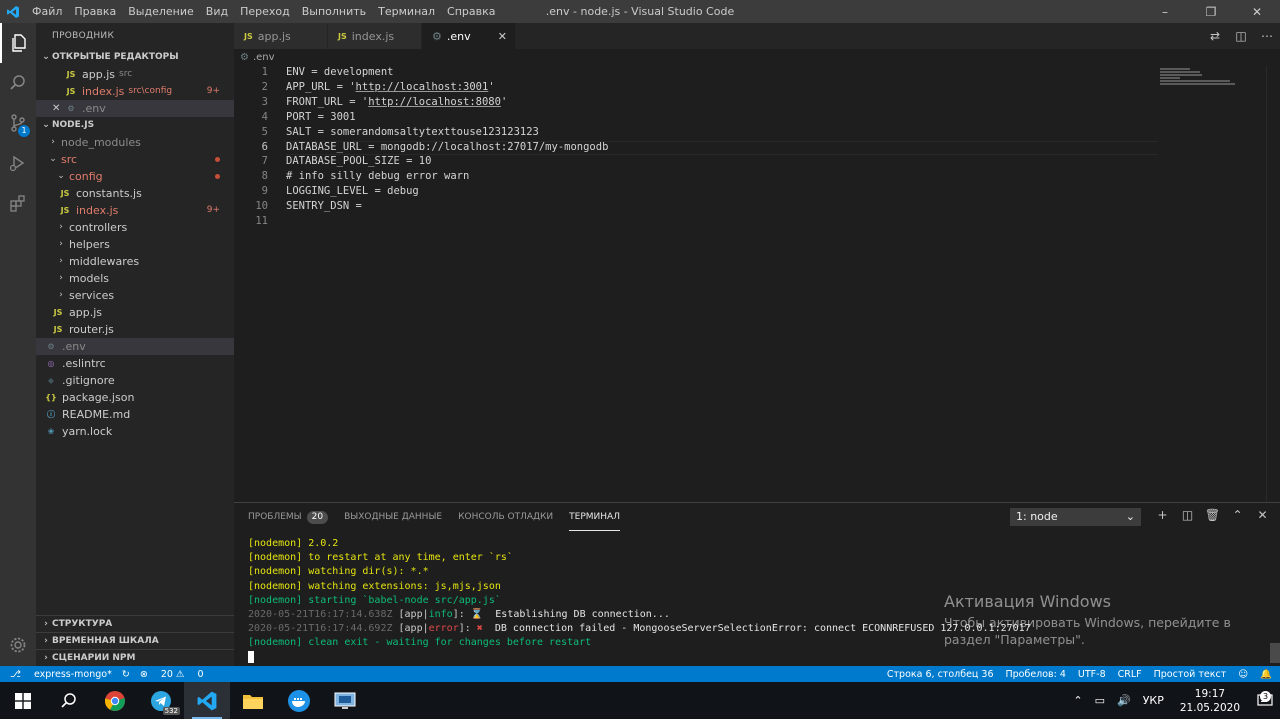 The image size is (1280, 719). I want to click on tree-file-gitignore: ◆ .gitignore, so click(135, 380).